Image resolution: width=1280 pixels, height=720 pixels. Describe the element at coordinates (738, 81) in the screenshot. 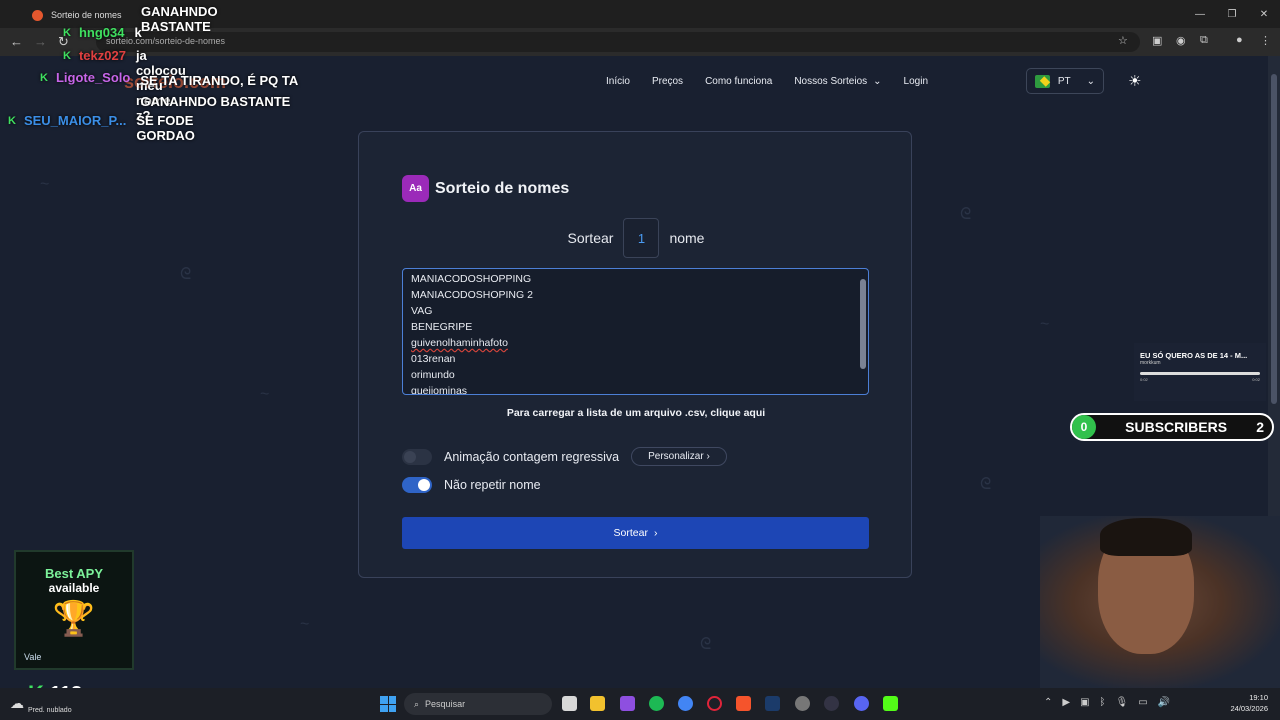

I see `nav-como-funciona: Como funciona` at that location.